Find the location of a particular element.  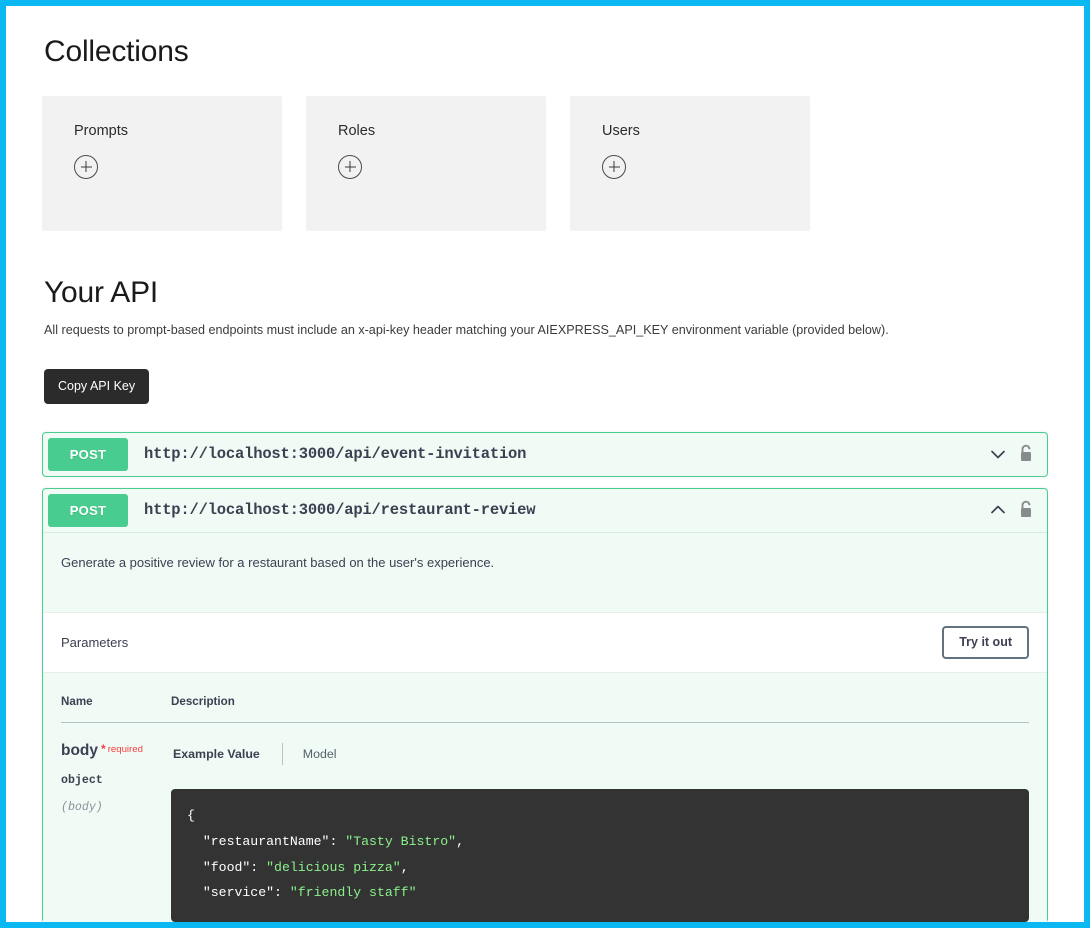

page-title-your-api: Your API is located at coordinates (101, 292).